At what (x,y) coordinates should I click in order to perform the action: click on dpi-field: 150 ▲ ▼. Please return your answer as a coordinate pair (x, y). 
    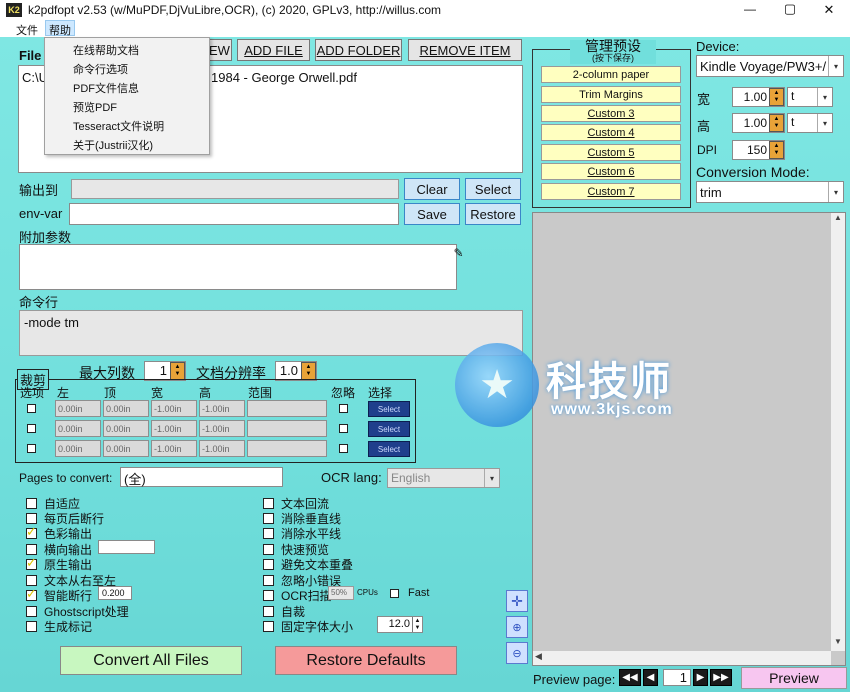
    Looking at the image, I should click on (758, 150).